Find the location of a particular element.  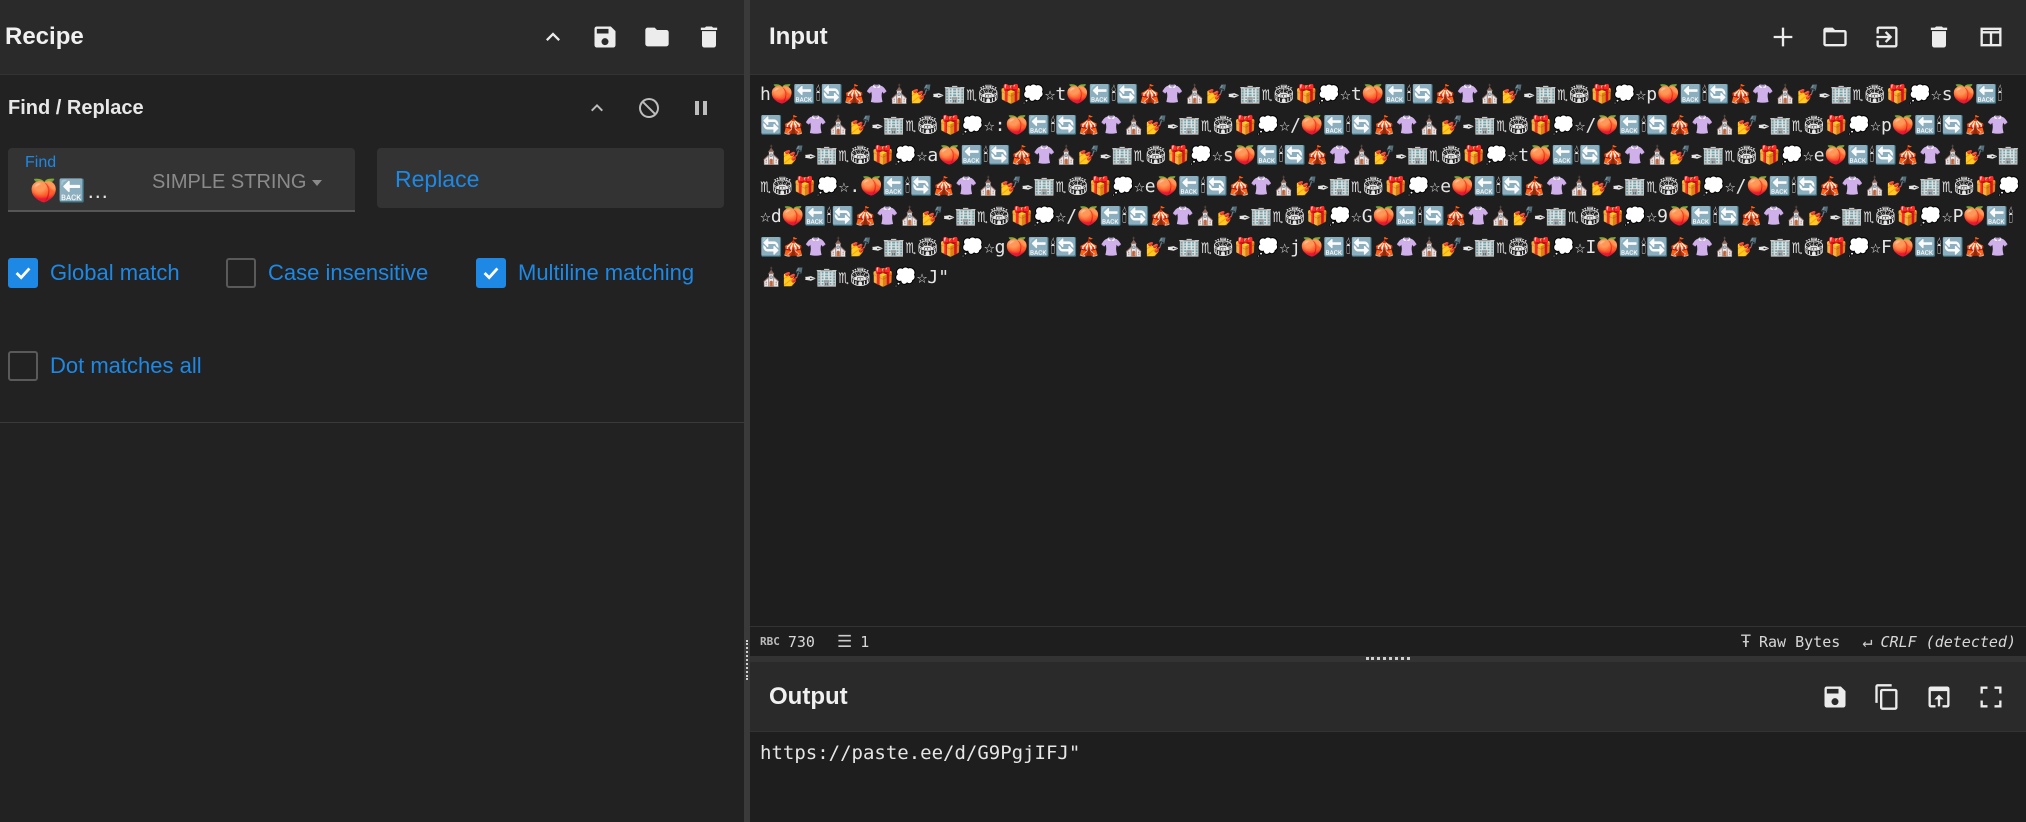

input-toolbar is located at coordinates (1897, 37).